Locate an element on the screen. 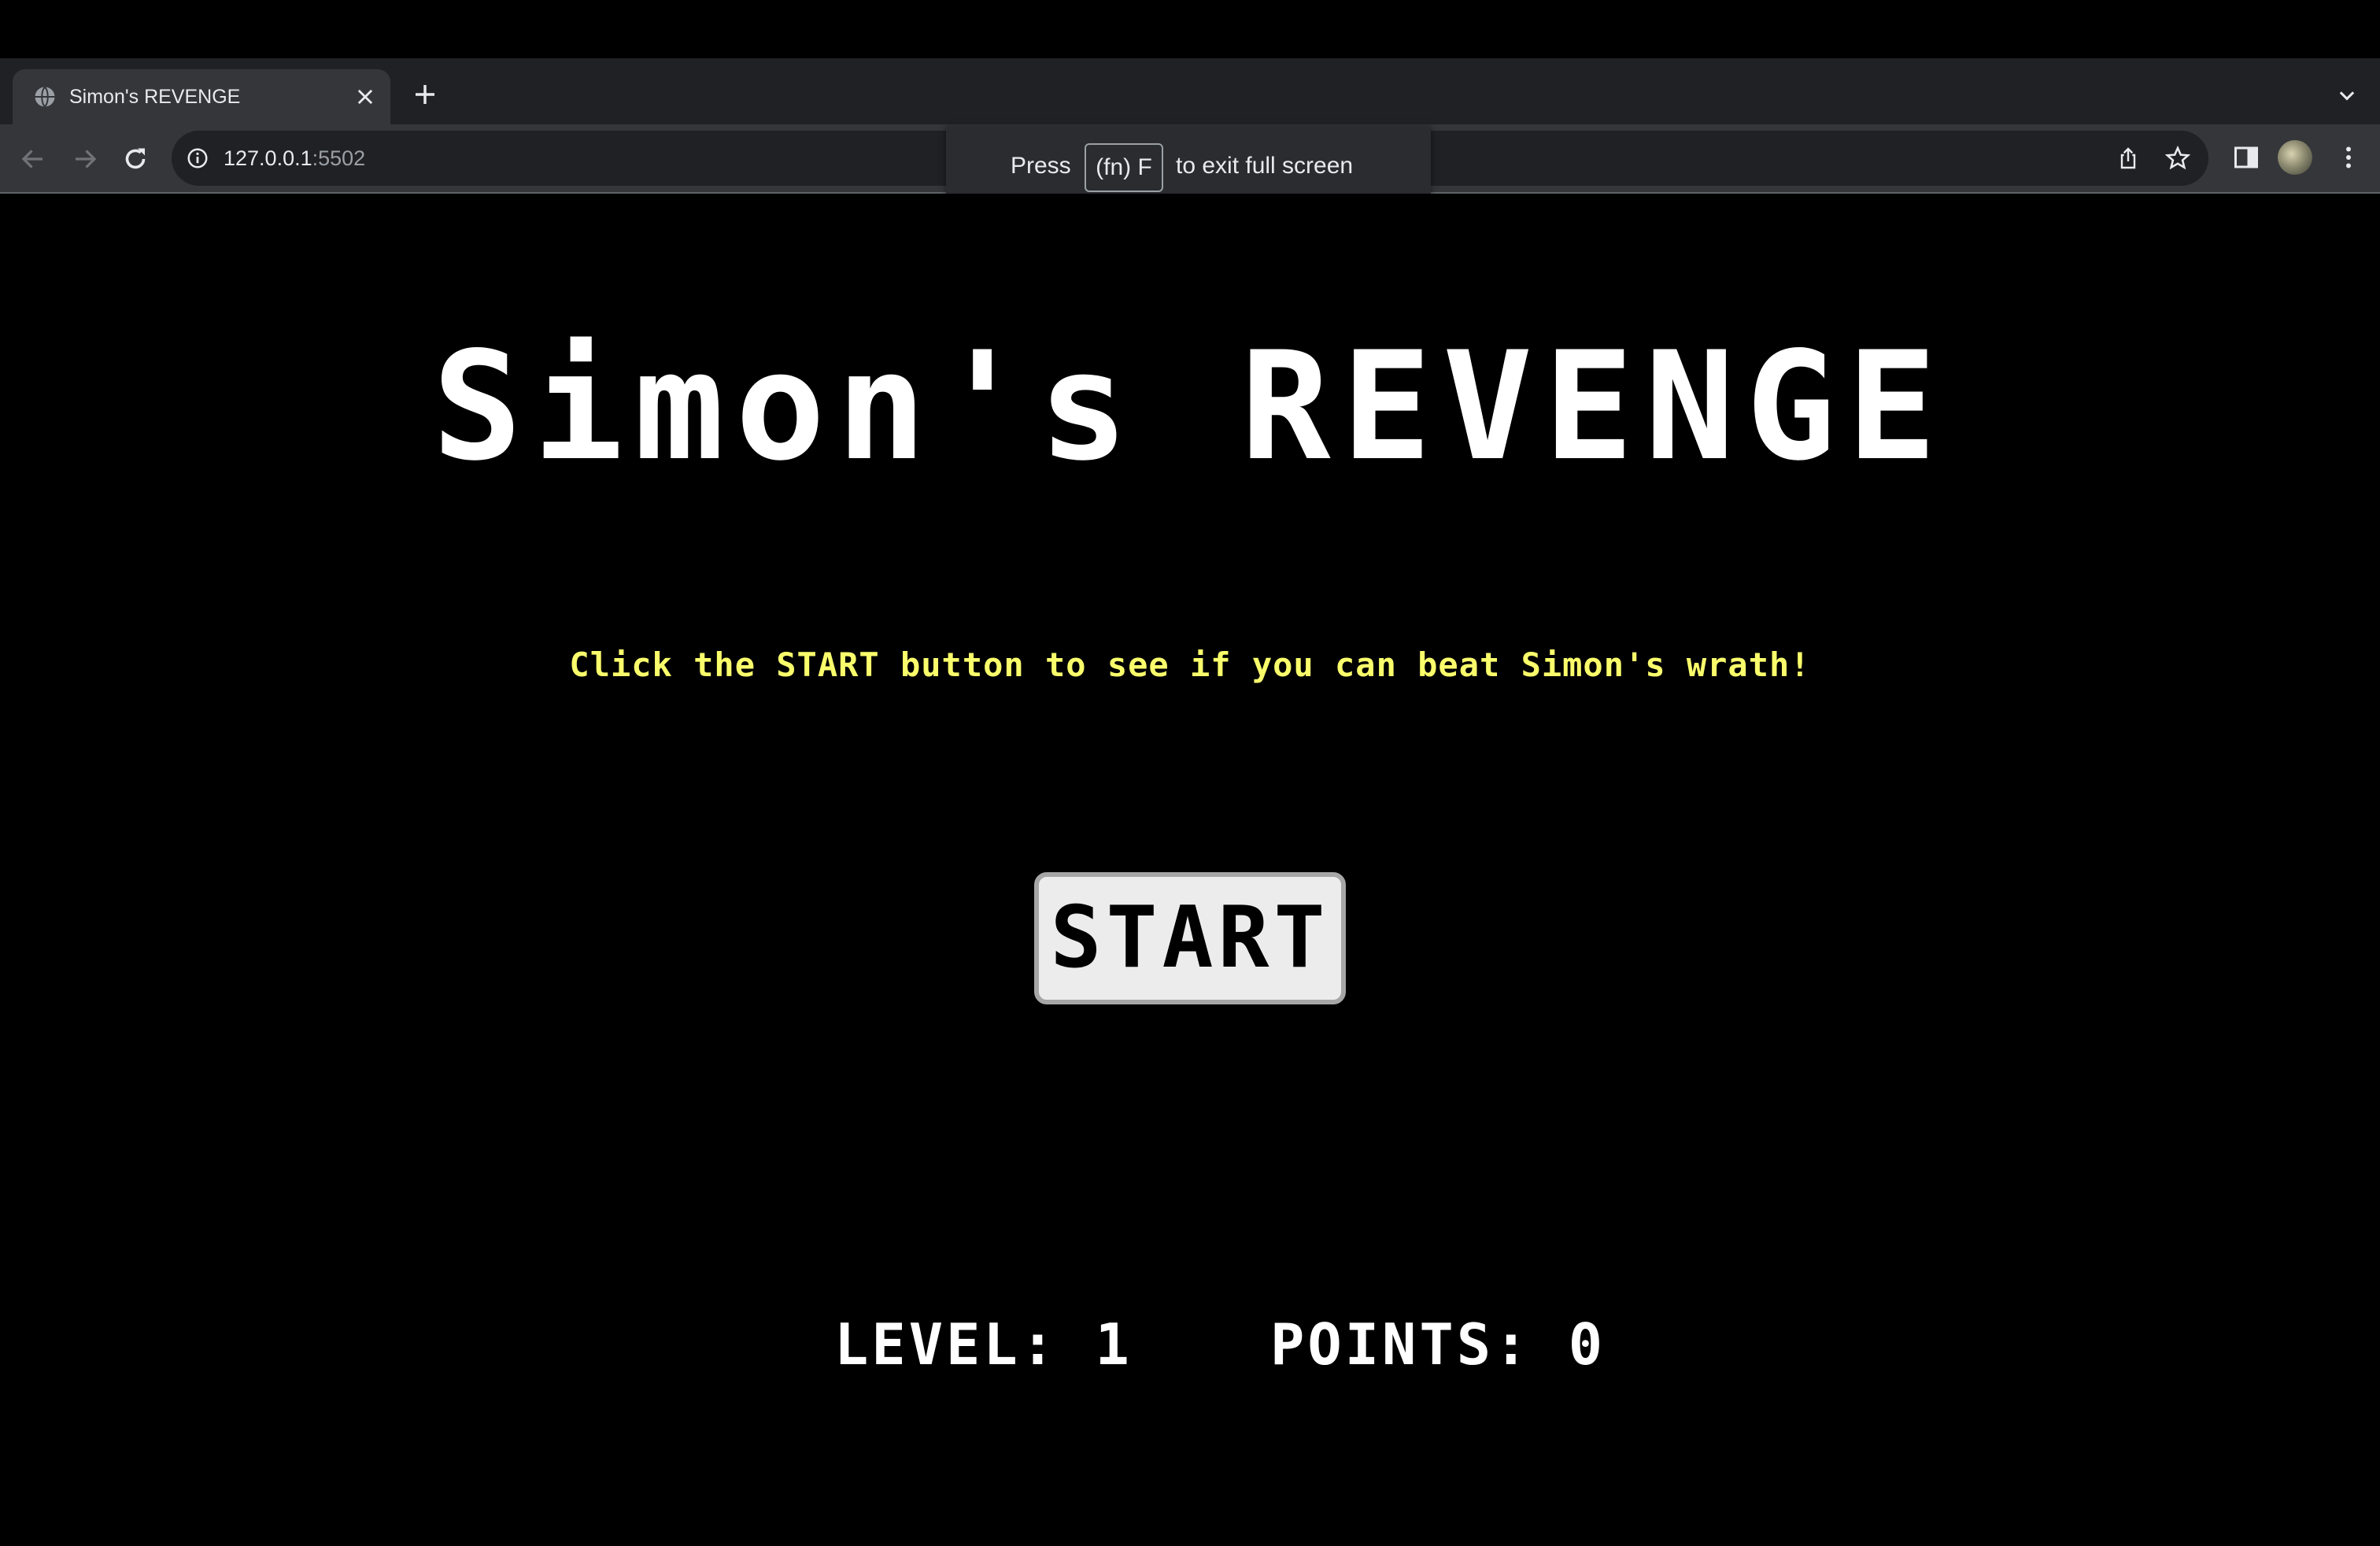 This screenshot has width=2380, height=1546. fullscreen-notice-key: (fn) F is located at coordinates (1124, 167).